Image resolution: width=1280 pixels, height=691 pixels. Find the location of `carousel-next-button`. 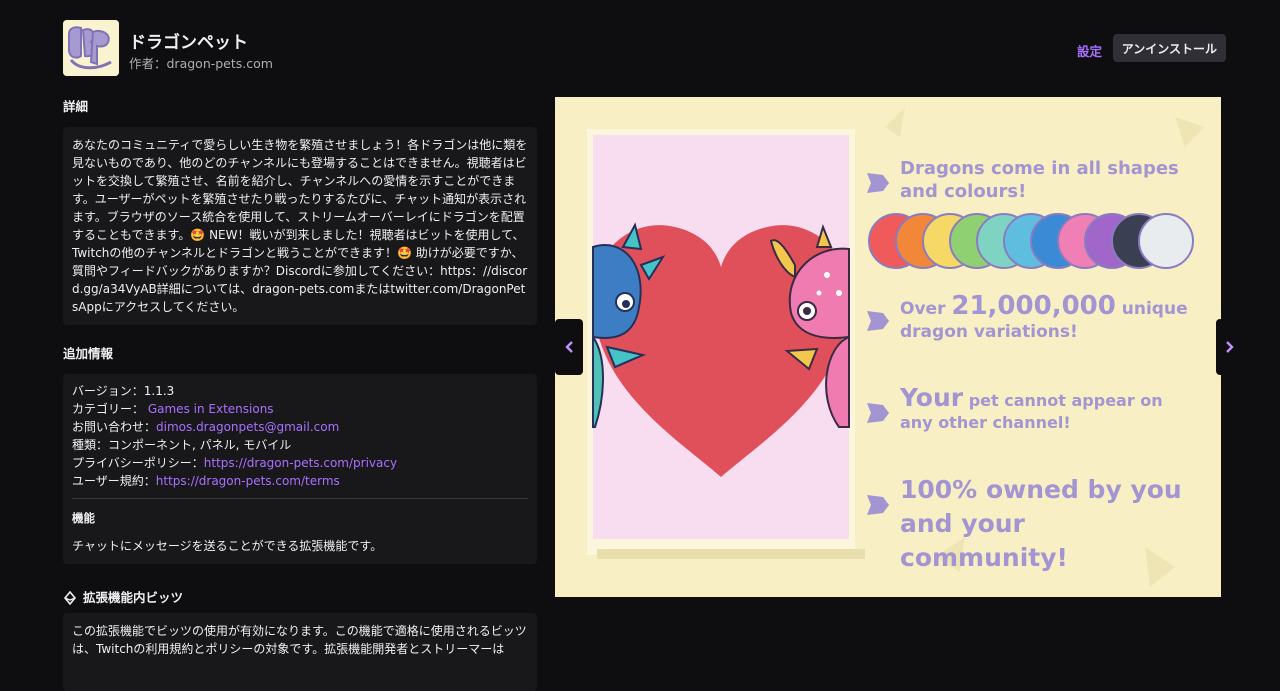

carousel-next-button is located at coordinates (1230, 347).